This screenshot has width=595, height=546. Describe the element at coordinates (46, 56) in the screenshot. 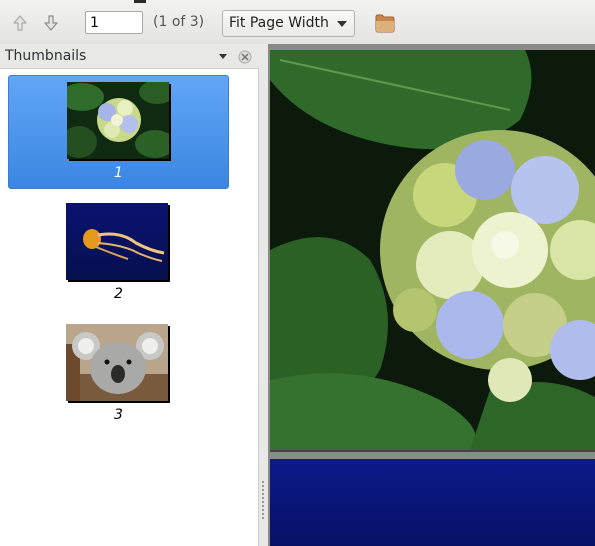

I see `sidebar-title: Thumbnails` at that location.